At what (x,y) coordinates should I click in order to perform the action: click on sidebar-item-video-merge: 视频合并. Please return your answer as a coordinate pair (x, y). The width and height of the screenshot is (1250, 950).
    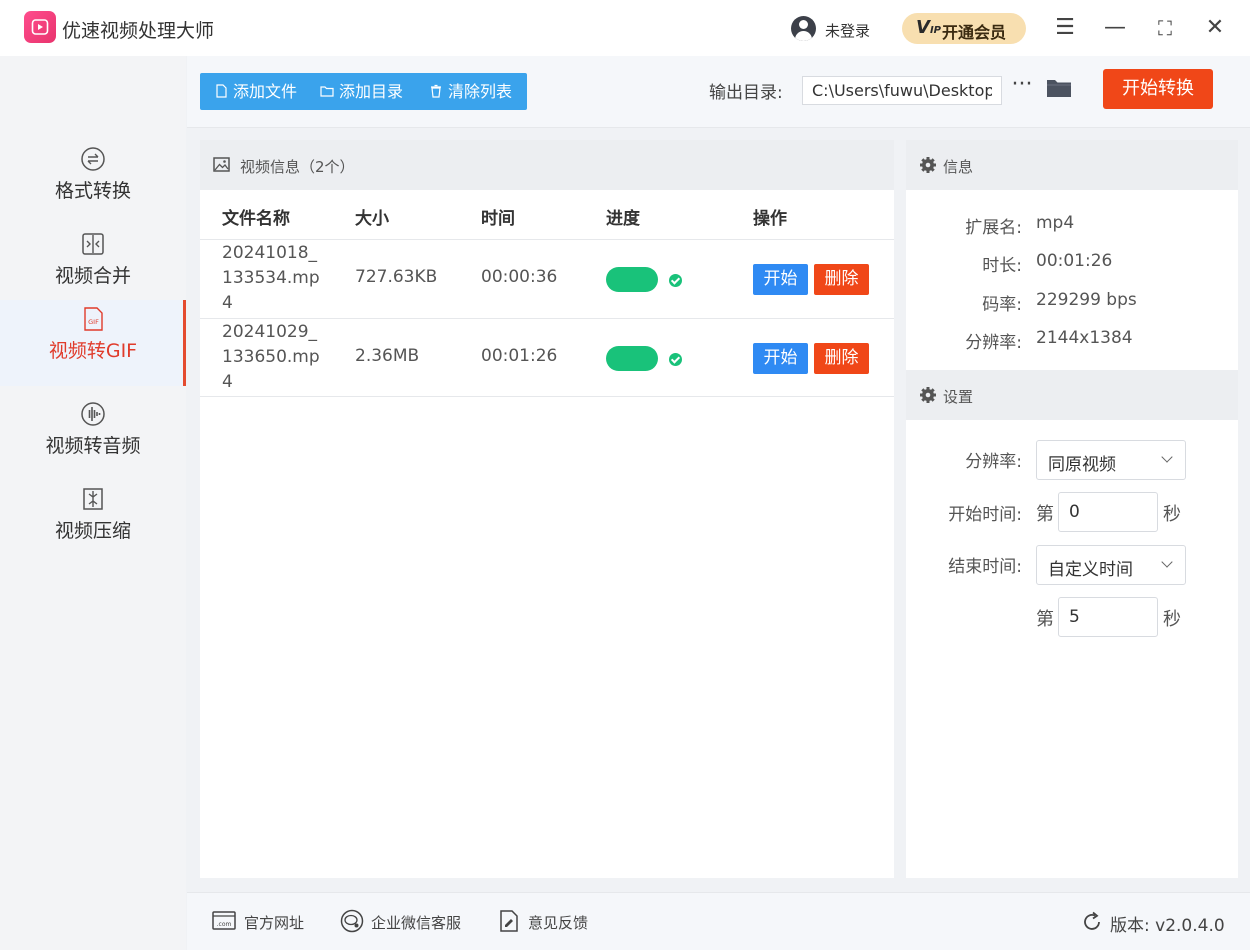
    Looking at the image, I should click on (93, 268).